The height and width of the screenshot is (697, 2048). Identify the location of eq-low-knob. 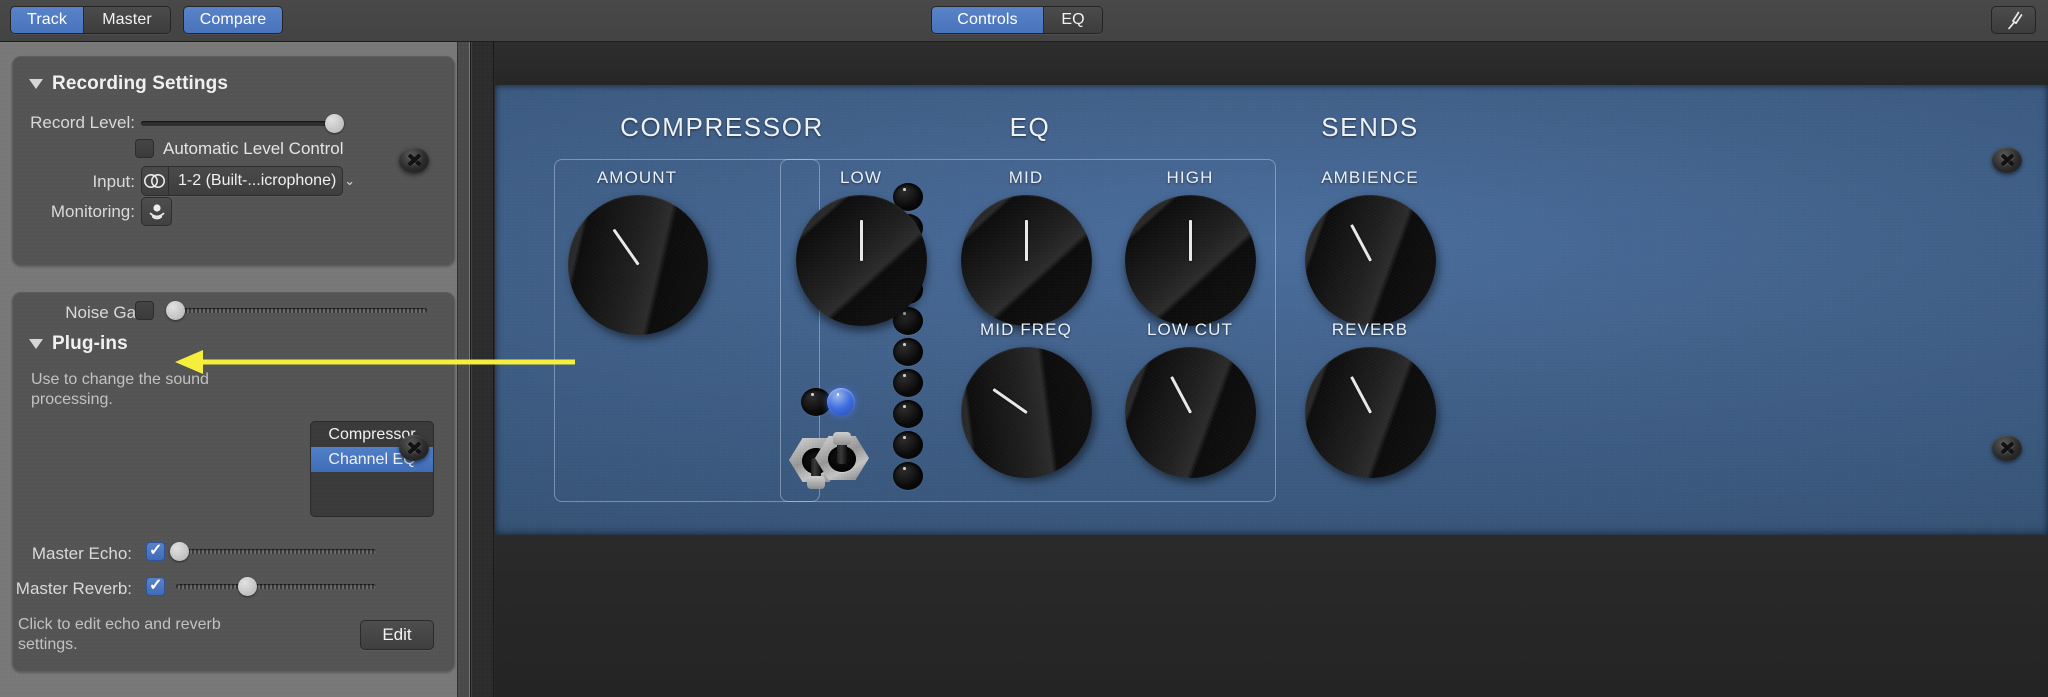
(861, 255).